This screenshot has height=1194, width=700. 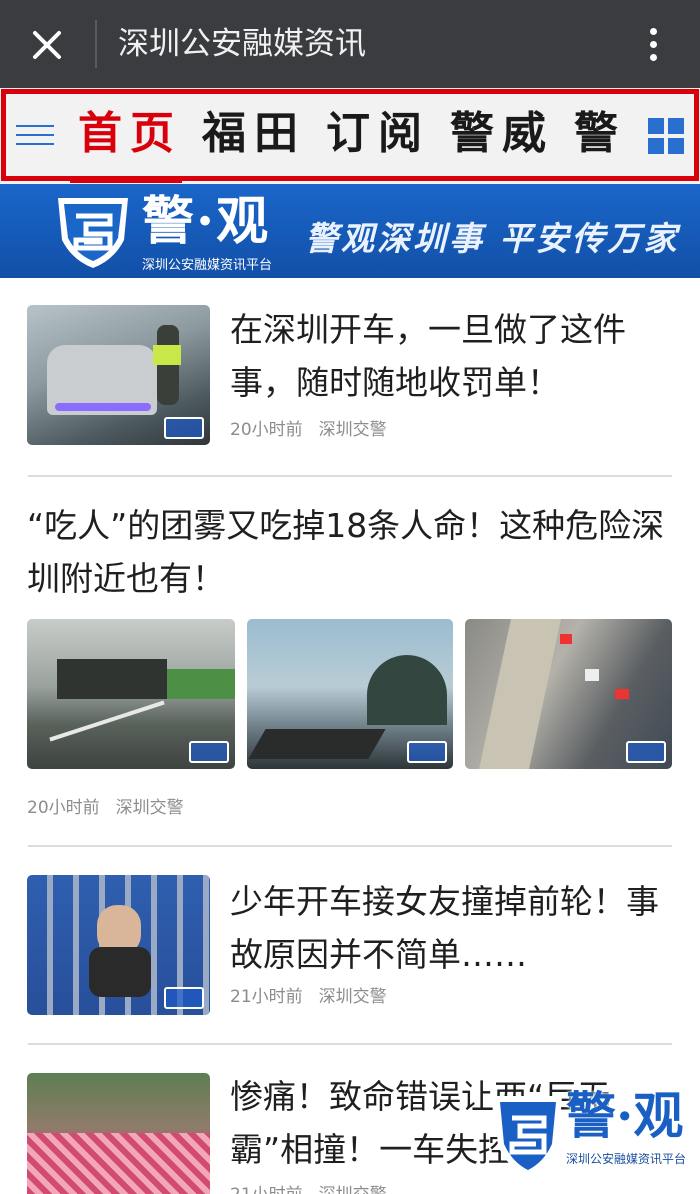 I want to click on watermark-subtitle: 深圳公安融媒资讯平台, so click(x=626, y=1159).